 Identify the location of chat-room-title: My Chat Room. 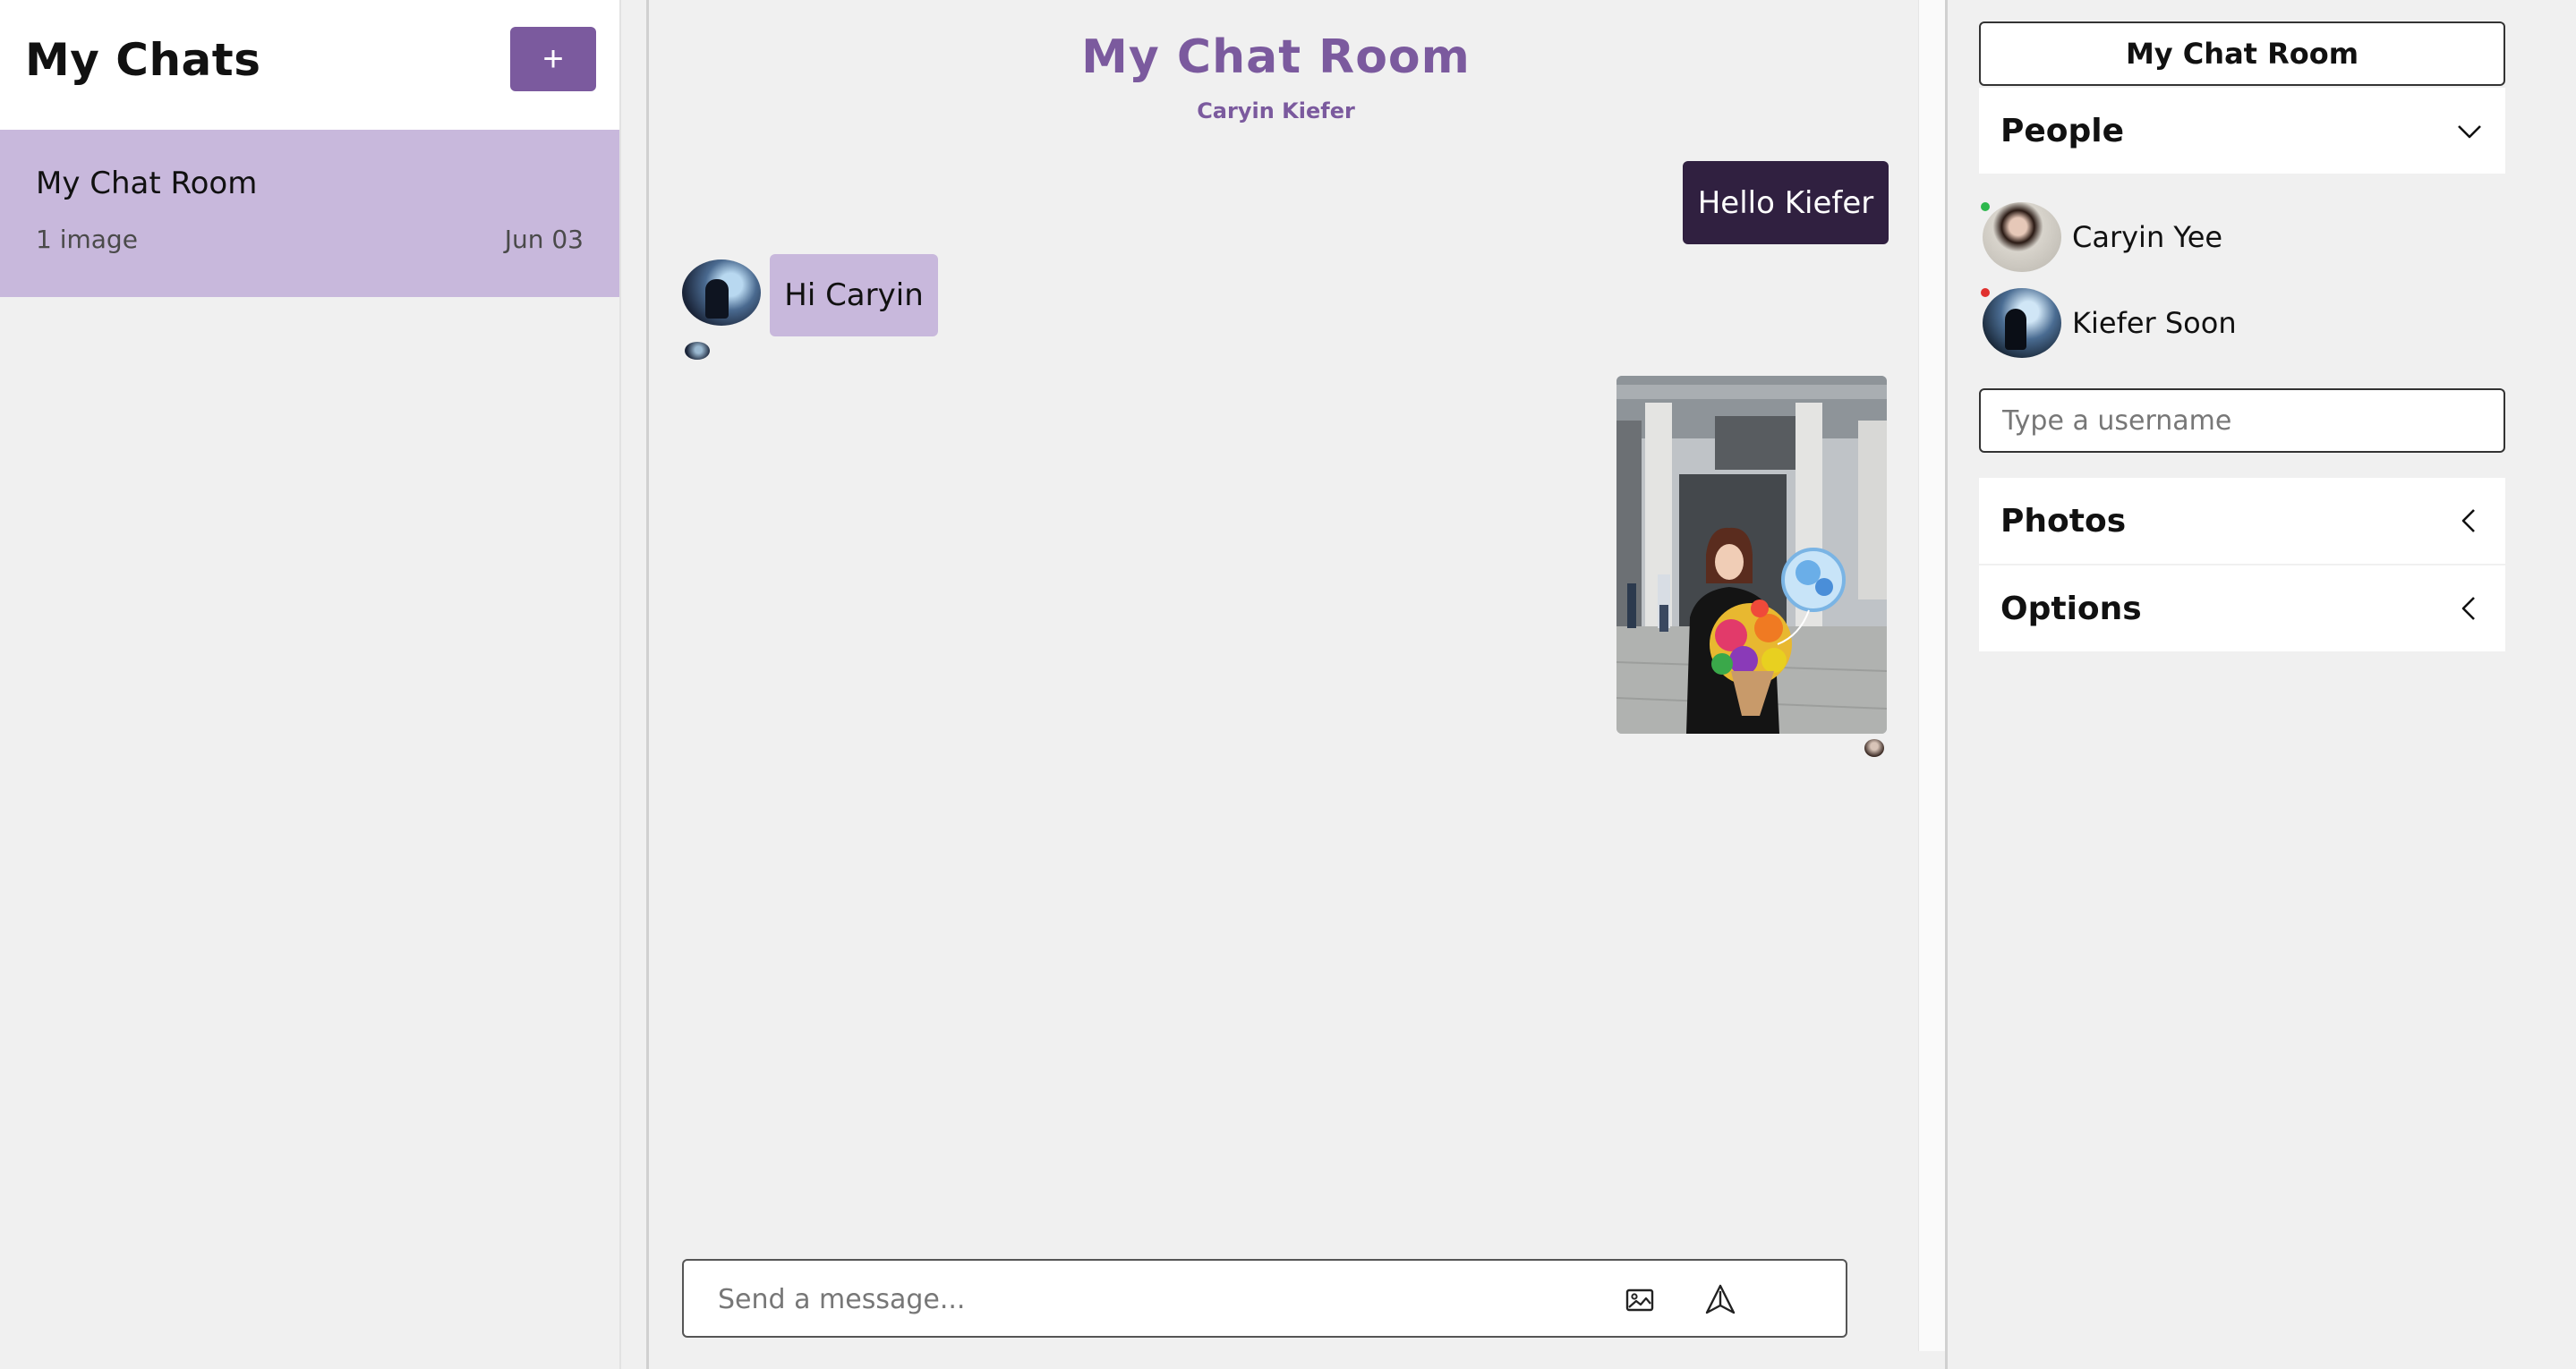
(1276, 57).